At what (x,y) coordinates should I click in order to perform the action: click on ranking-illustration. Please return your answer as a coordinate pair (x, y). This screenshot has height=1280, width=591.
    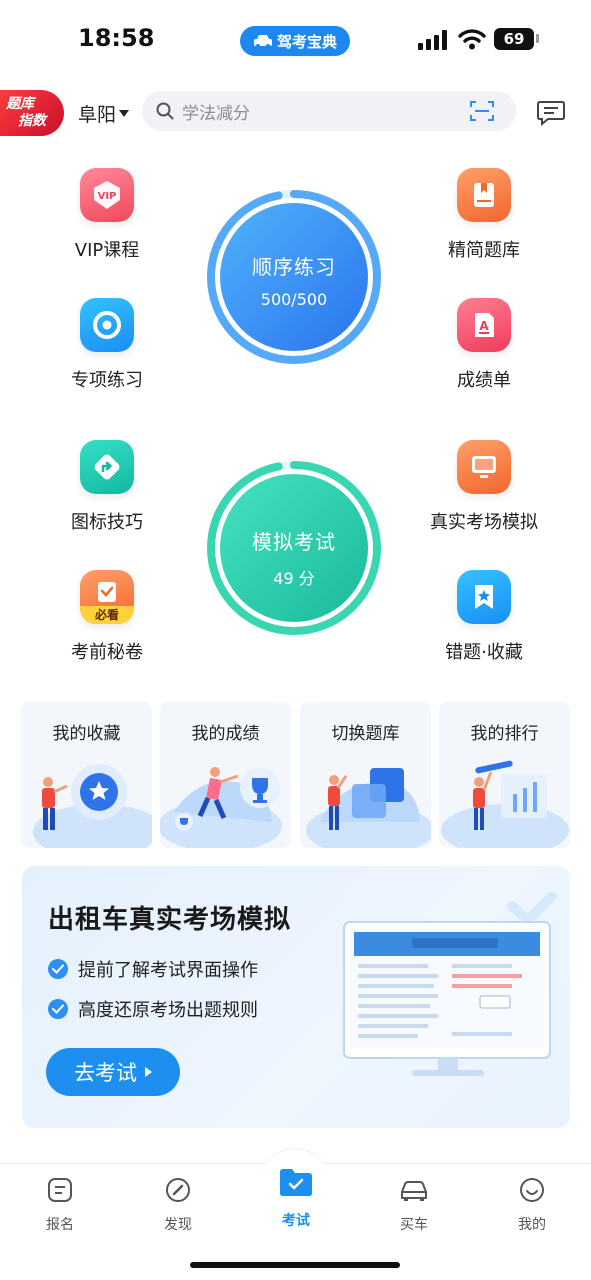
    Looking at the image, I should click on (505, 804).